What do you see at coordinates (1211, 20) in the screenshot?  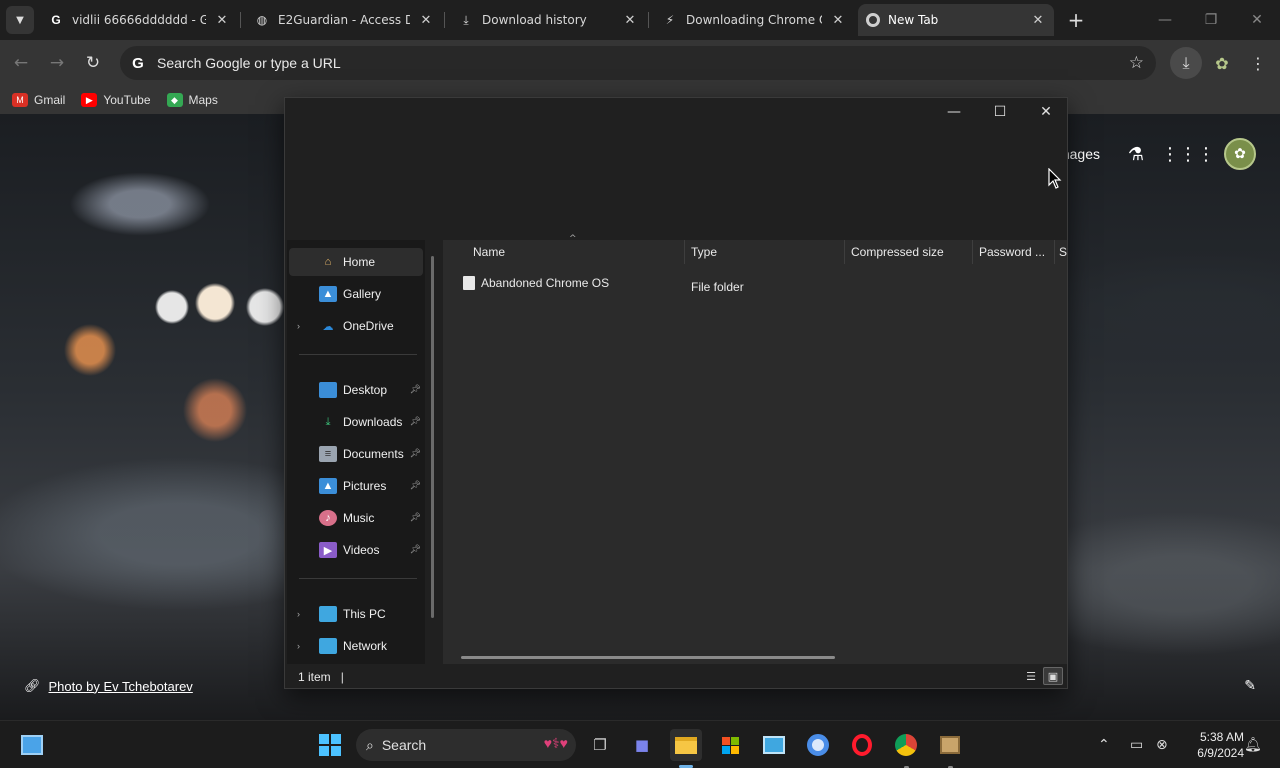 I see `browser-restore-button: ❐` at bounding box center [1211, 20].